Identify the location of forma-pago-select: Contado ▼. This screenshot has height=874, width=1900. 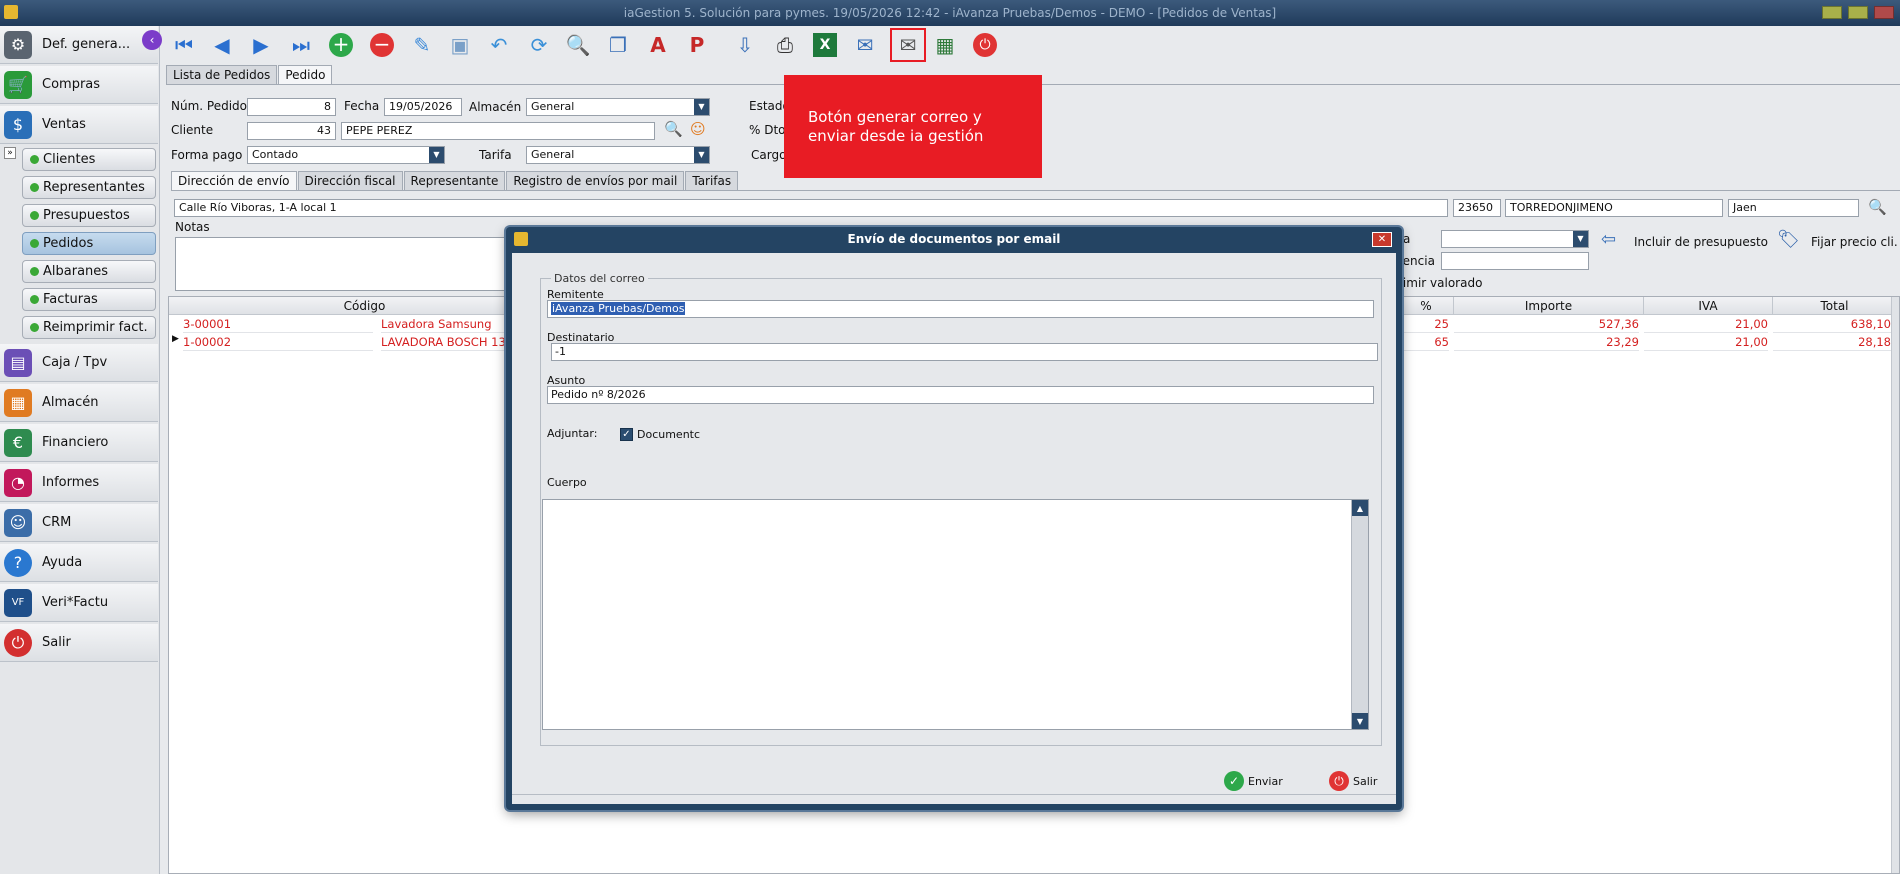
(346, 155).